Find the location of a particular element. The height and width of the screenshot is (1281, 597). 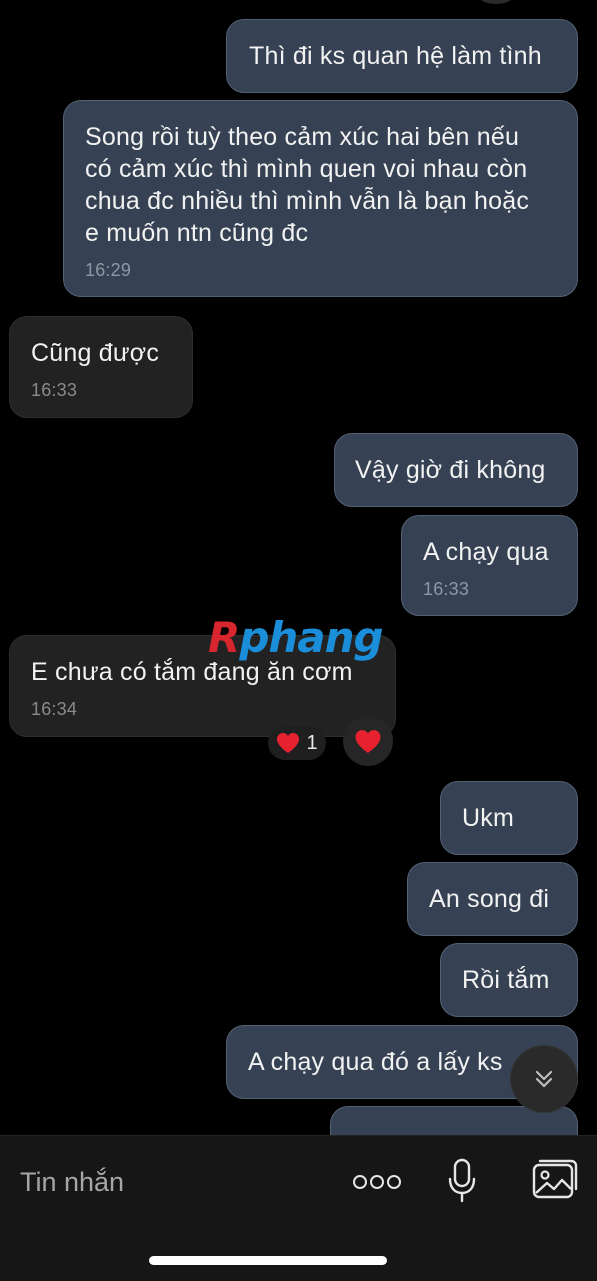

add-reaction-button is located at coordinates (368, 741).